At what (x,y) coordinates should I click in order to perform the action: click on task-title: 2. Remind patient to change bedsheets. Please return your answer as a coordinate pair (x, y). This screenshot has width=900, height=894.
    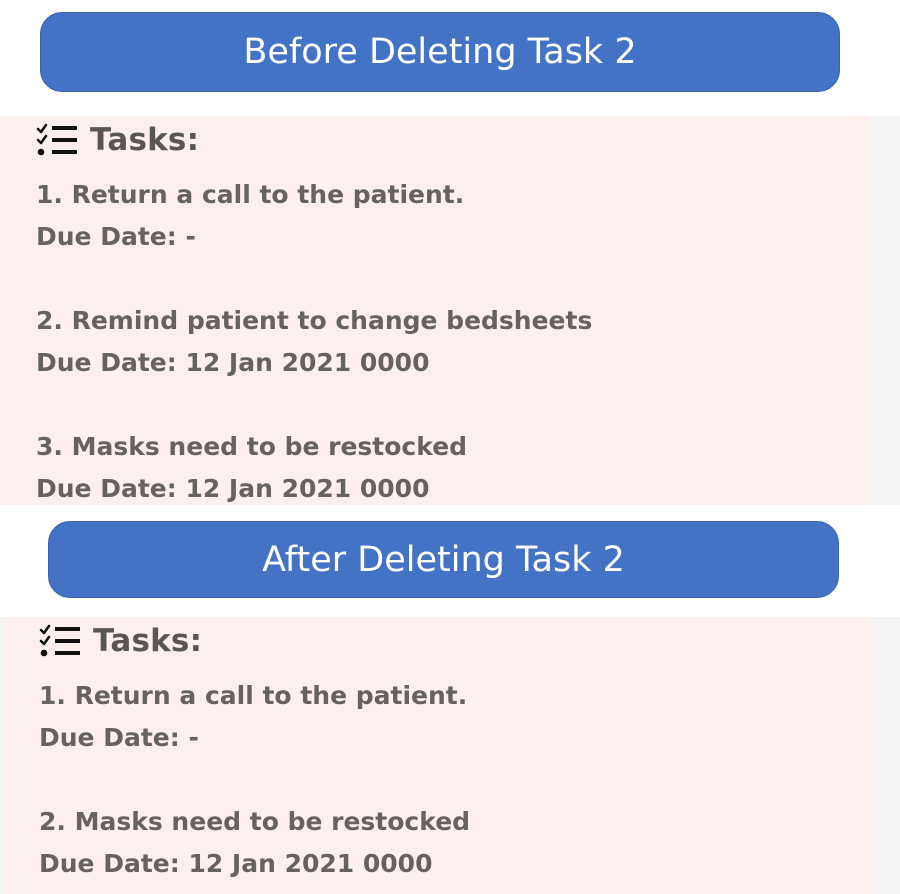
    Looking at the image, I should click on (314, 320).